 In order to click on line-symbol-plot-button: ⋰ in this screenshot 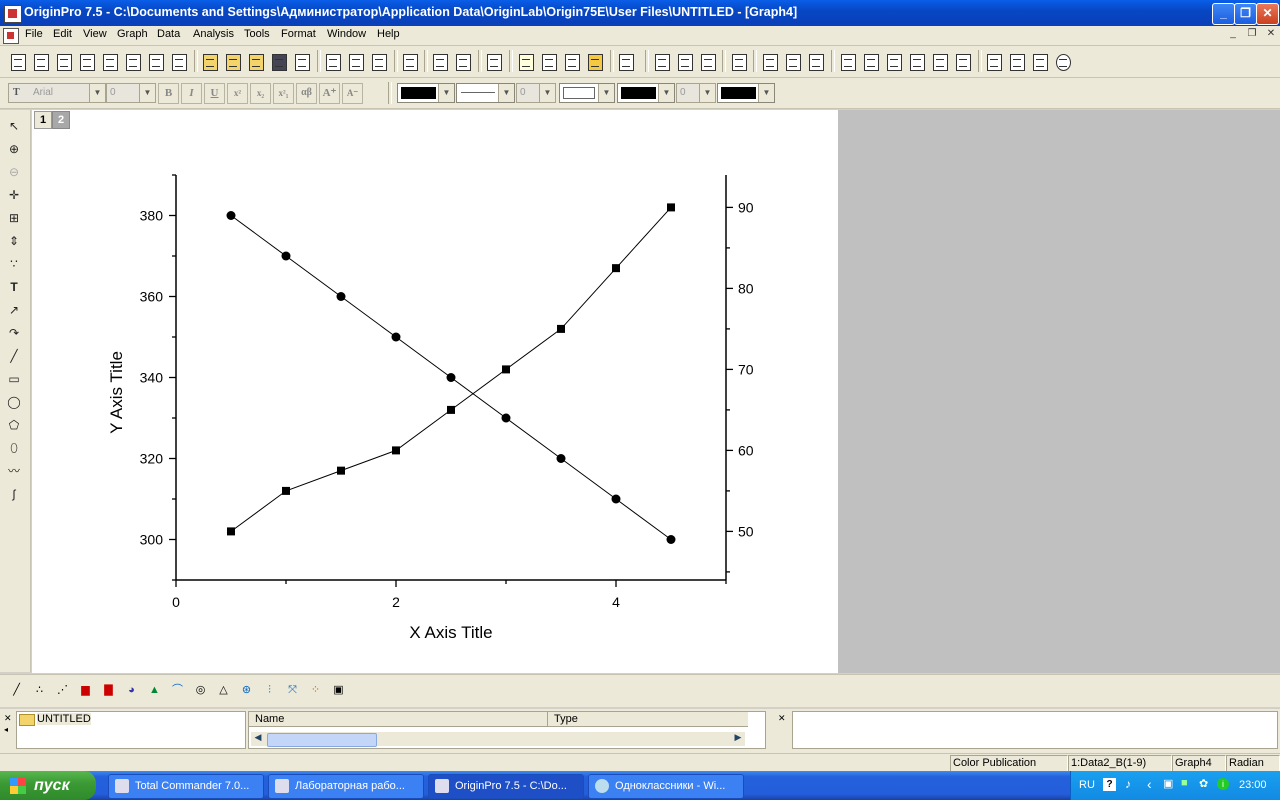, I will do `click(62, 690)`.